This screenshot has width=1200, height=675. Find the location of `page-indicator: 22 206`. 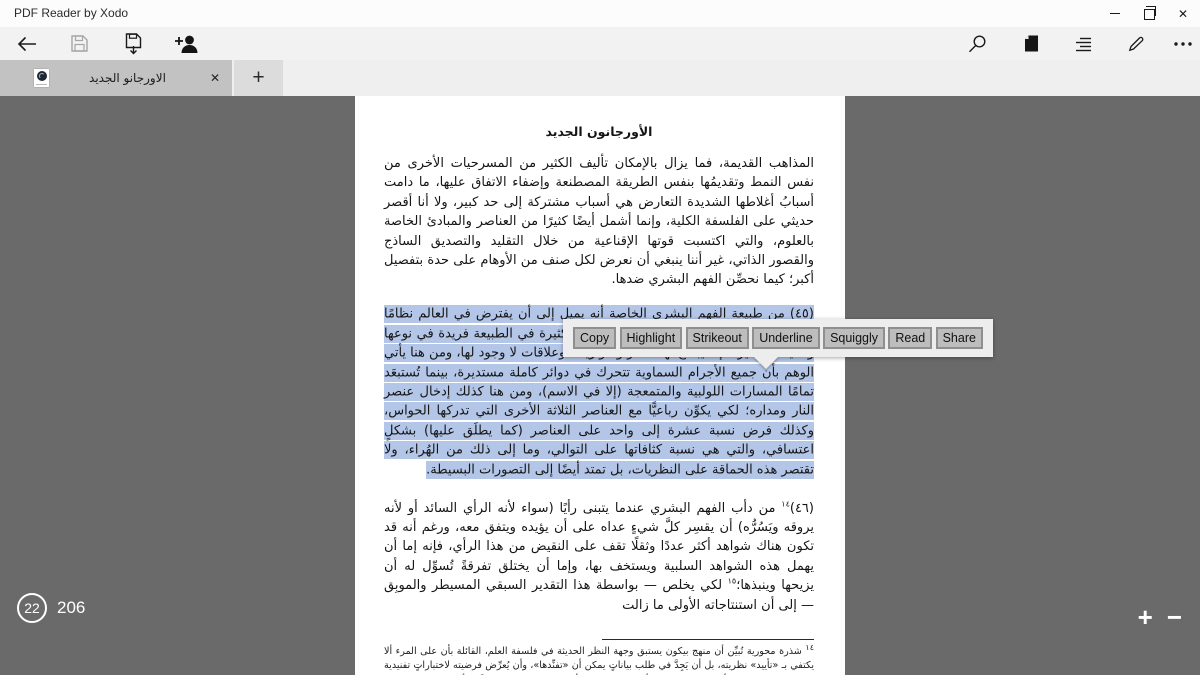

page-indicator: 22 206 is located at coordinates (51, 608).